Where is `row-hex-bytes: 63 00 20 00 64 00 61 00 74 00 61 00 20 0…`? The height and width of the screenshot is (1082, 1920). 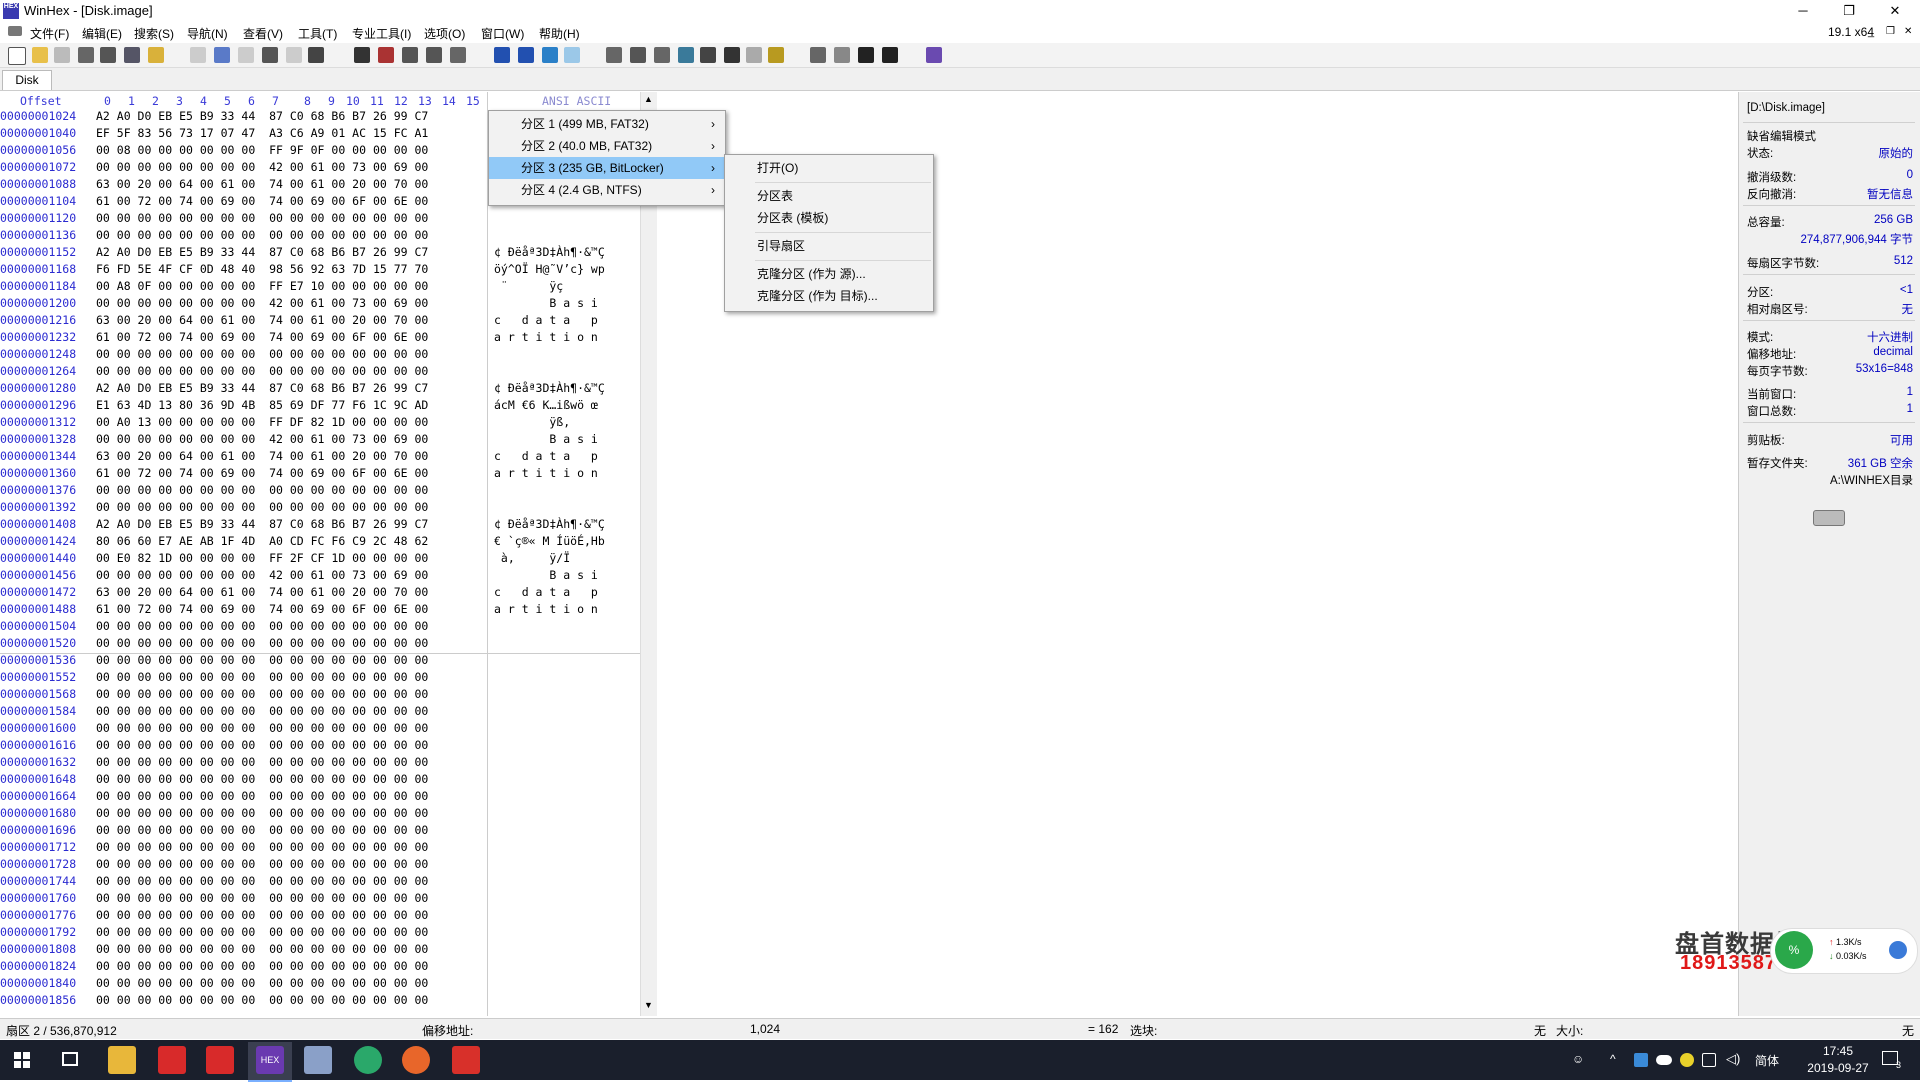 row-hex-bytes: 63 00 20 00 64 00 61 00 74 00 61 00 20 0… is located at coordinates (262, 320).